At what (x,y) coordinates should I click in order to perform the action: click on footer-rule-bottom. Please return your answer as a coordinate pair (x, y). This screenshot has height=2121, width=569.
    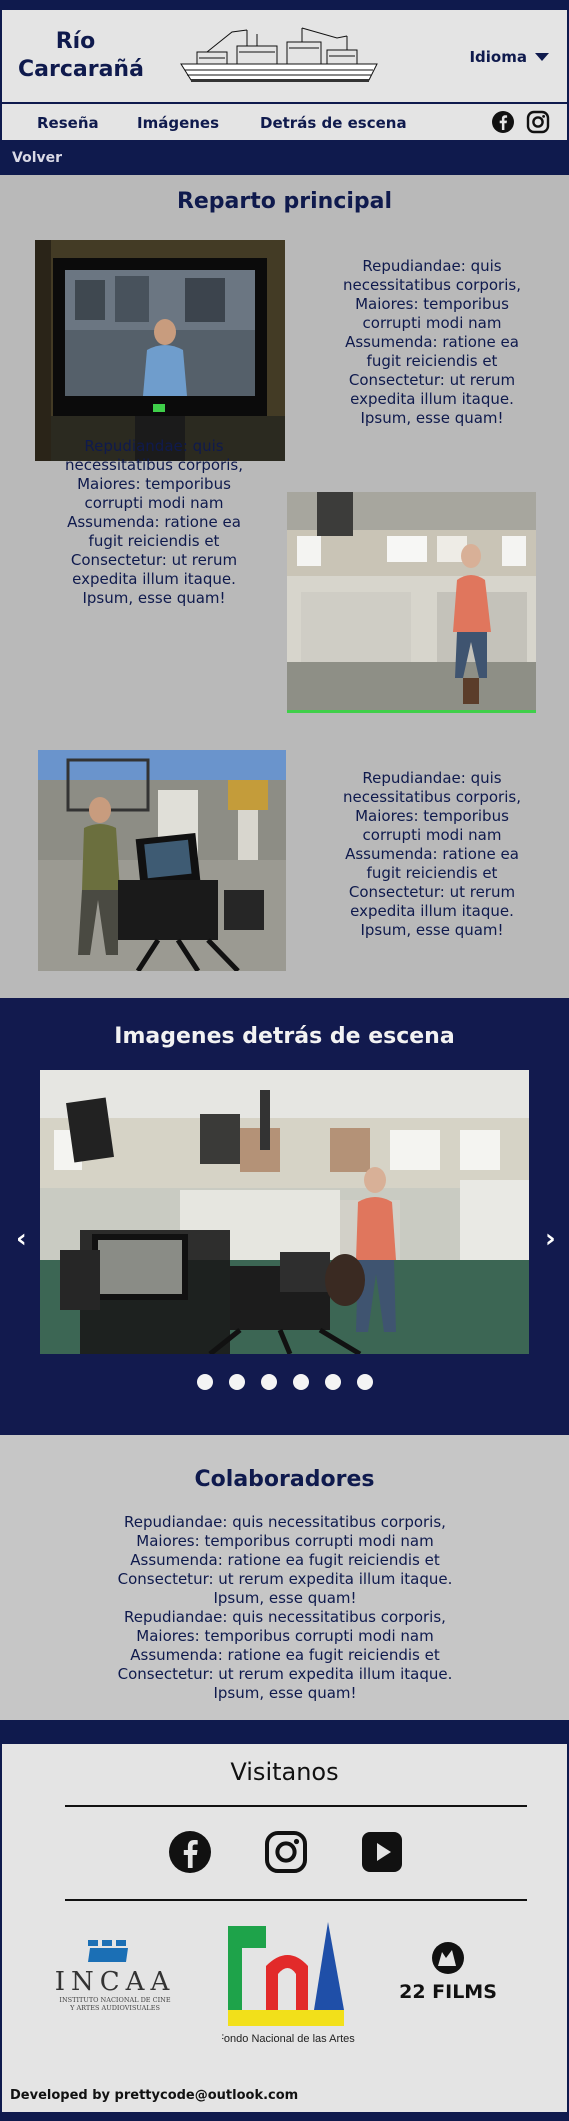
    Looking at the image, I should click on (296, 1900).